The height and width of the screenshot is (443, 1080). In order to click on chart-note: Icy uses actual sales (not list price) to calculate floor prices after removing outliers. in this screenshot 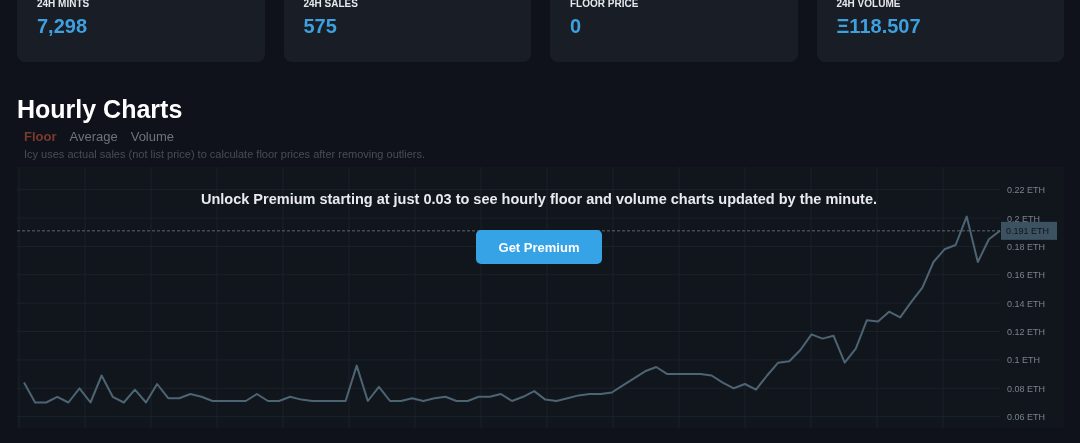, I will do `click(225, 154)`.